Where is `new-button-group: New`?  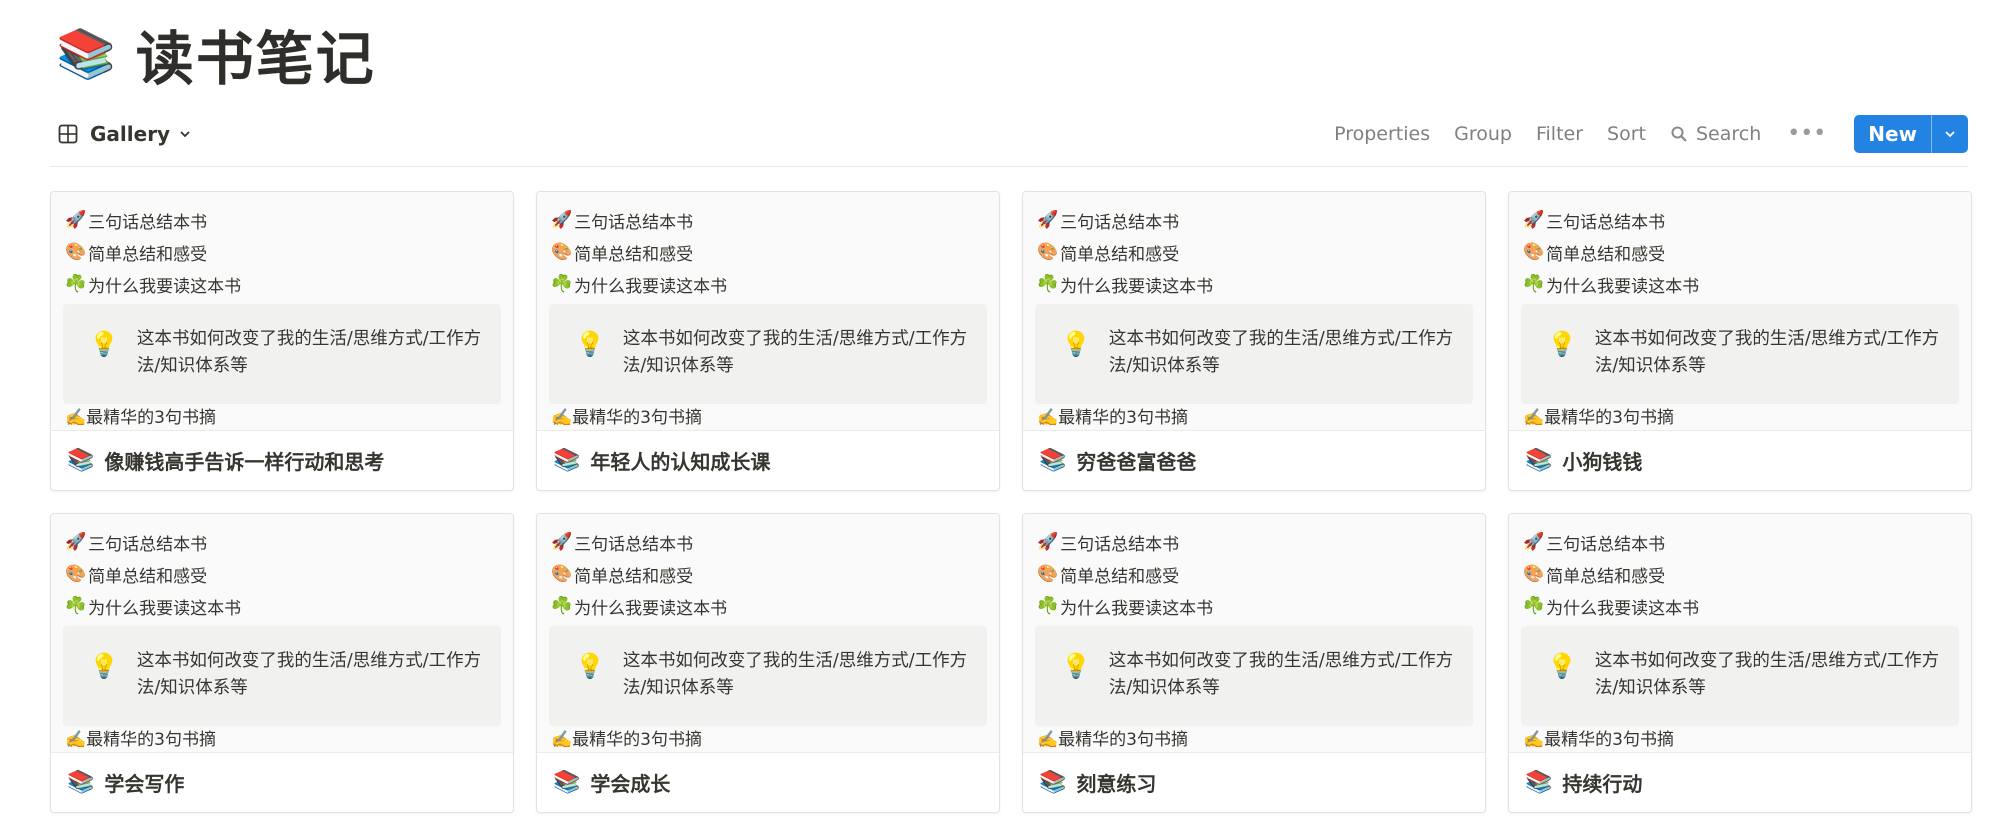 new-button-group: New is located at coordinates (1911, 134).